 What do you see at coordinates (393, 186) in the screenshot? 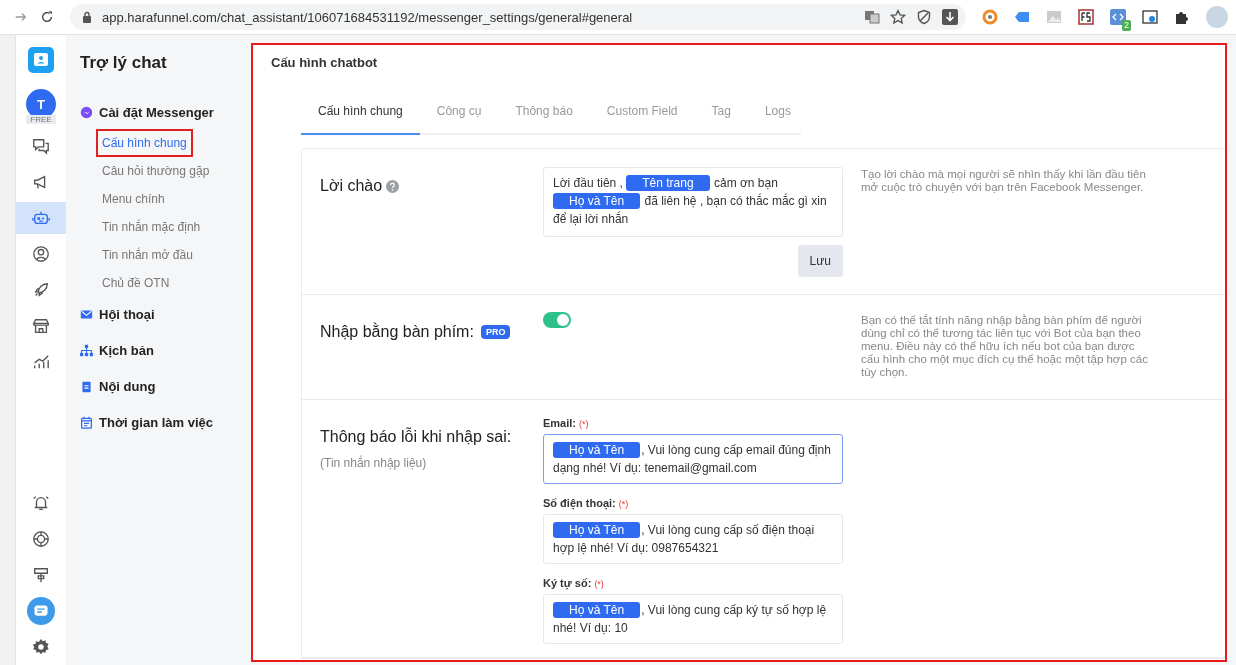
I see `help-icon` at bounding box center [393, 186].